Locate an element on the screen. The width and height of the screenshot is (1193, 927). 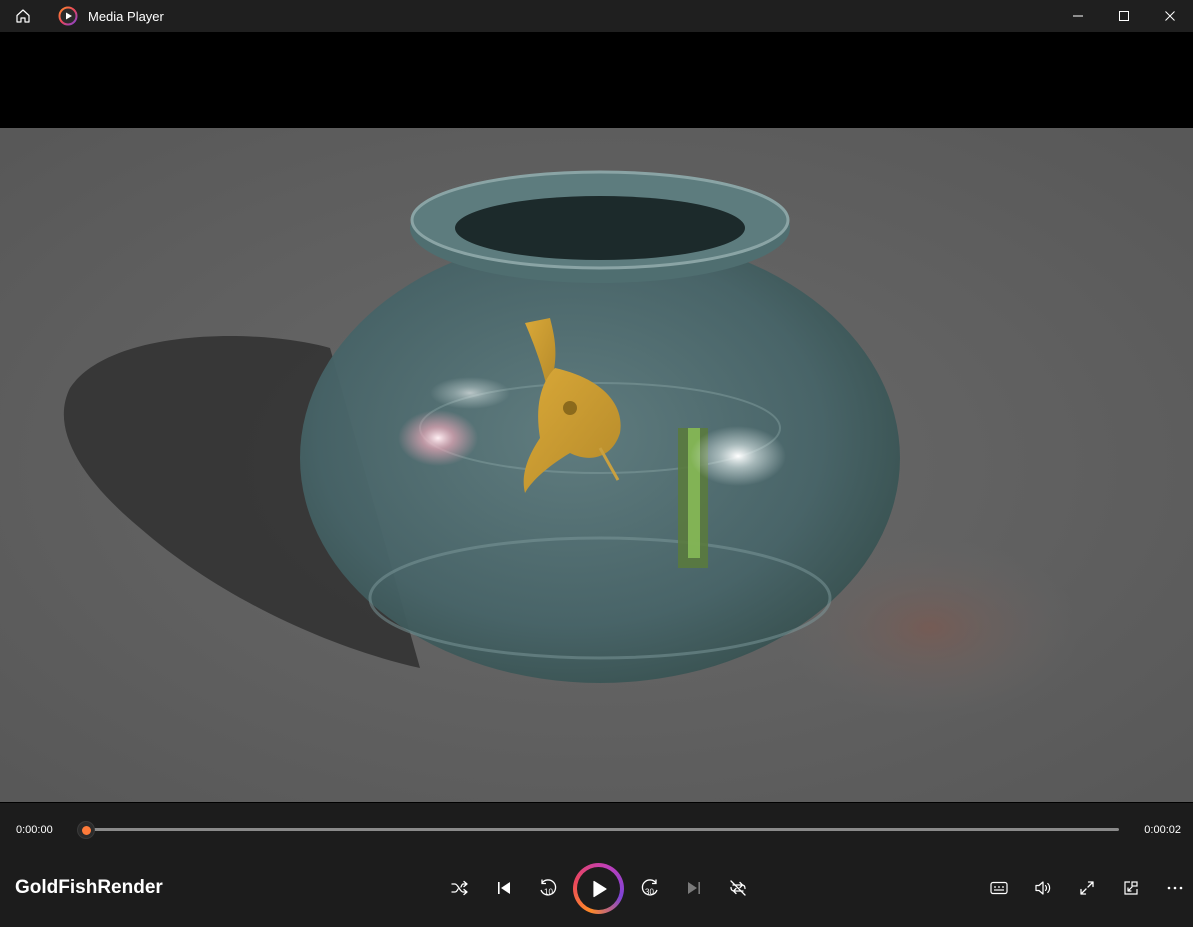
maximize-icon is located at coordinates (1124, 16).